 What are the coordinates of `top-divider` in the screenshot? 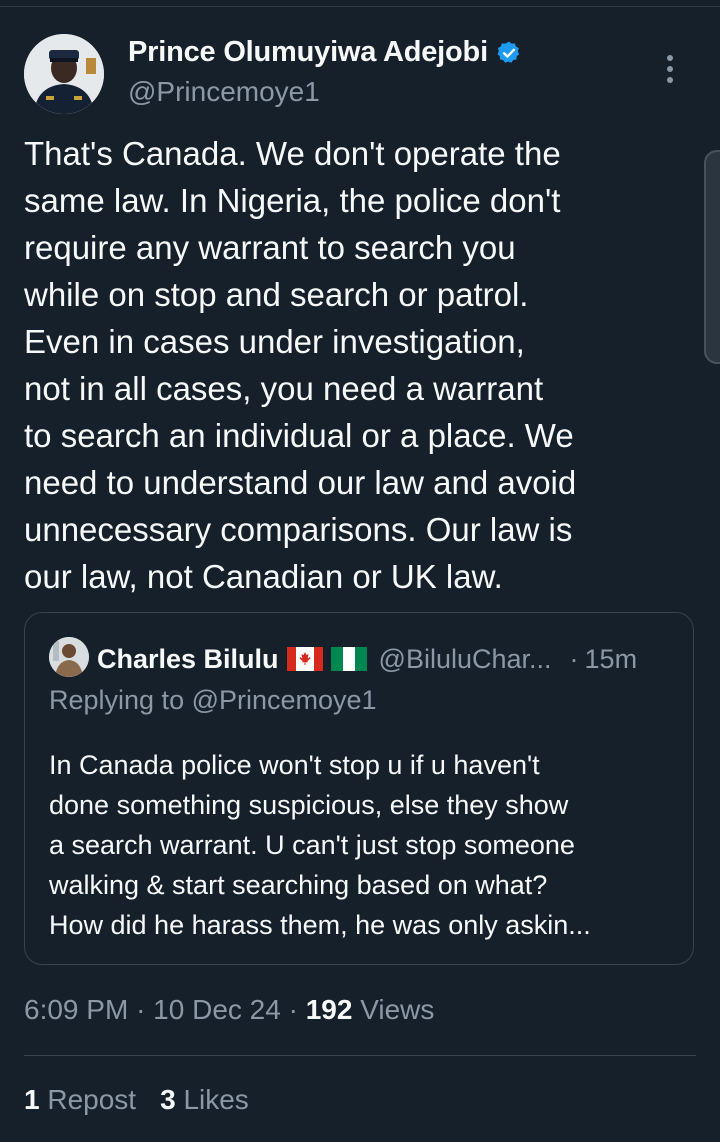 It's located at (360, 6).